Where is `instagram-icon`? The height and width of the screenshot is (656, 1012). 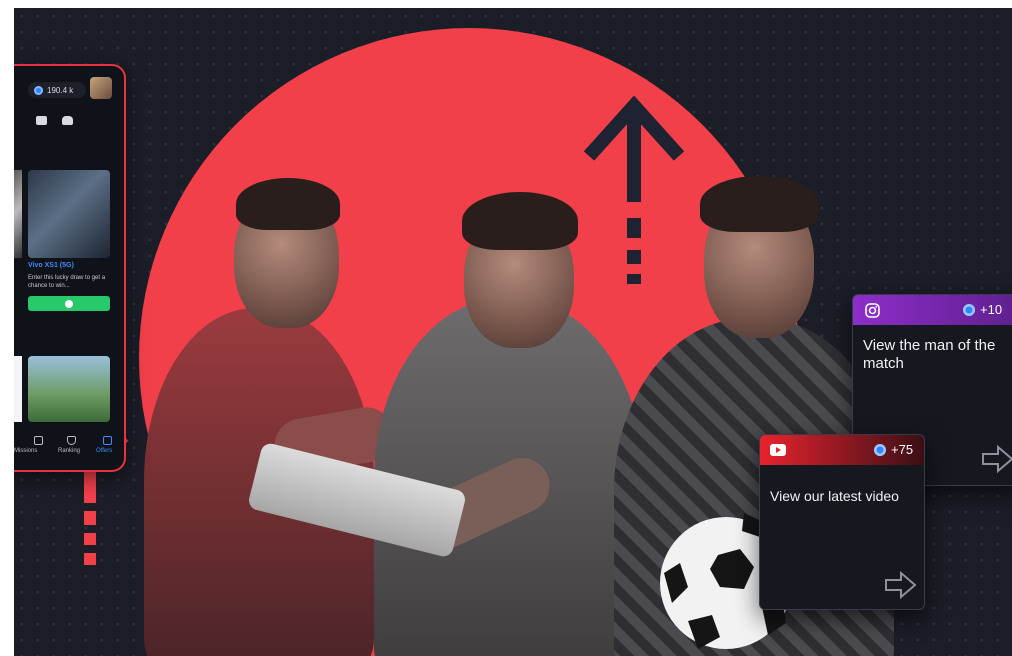
instagram-icon is located at coordinates (872, 310).